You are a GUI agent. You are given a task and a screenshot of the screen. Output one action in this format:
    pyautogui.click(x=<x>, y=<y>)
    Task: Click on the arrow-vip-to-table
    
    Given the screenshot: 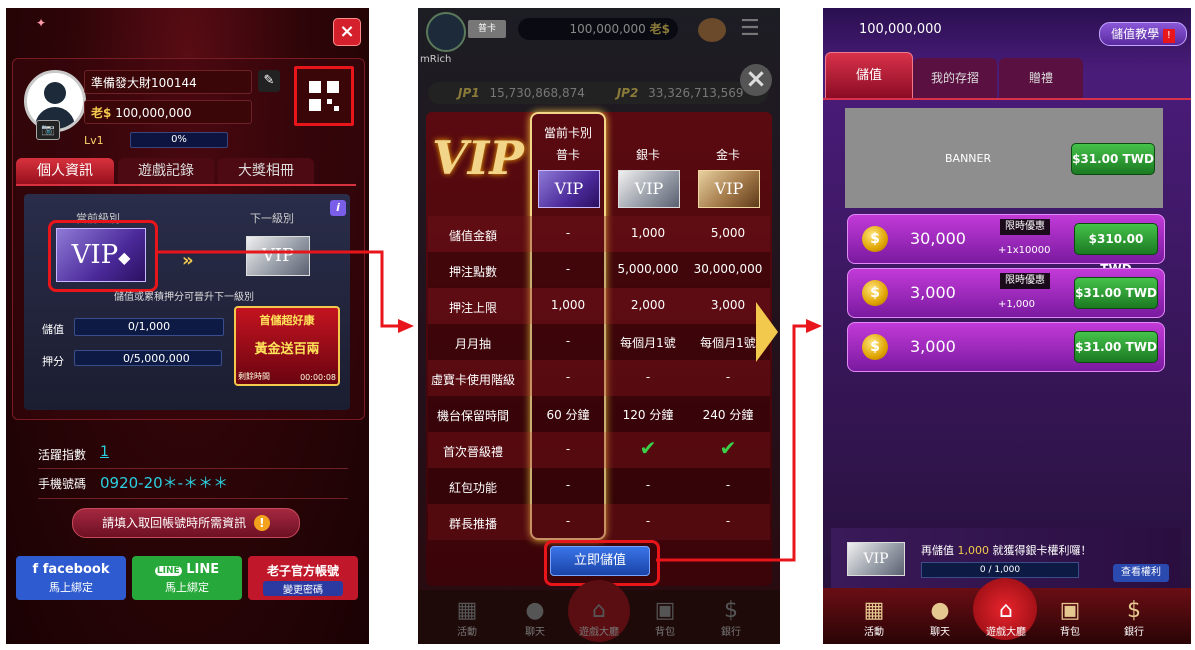 What is the action you would take?
    pyautogui.click(x=284, y=291)
    